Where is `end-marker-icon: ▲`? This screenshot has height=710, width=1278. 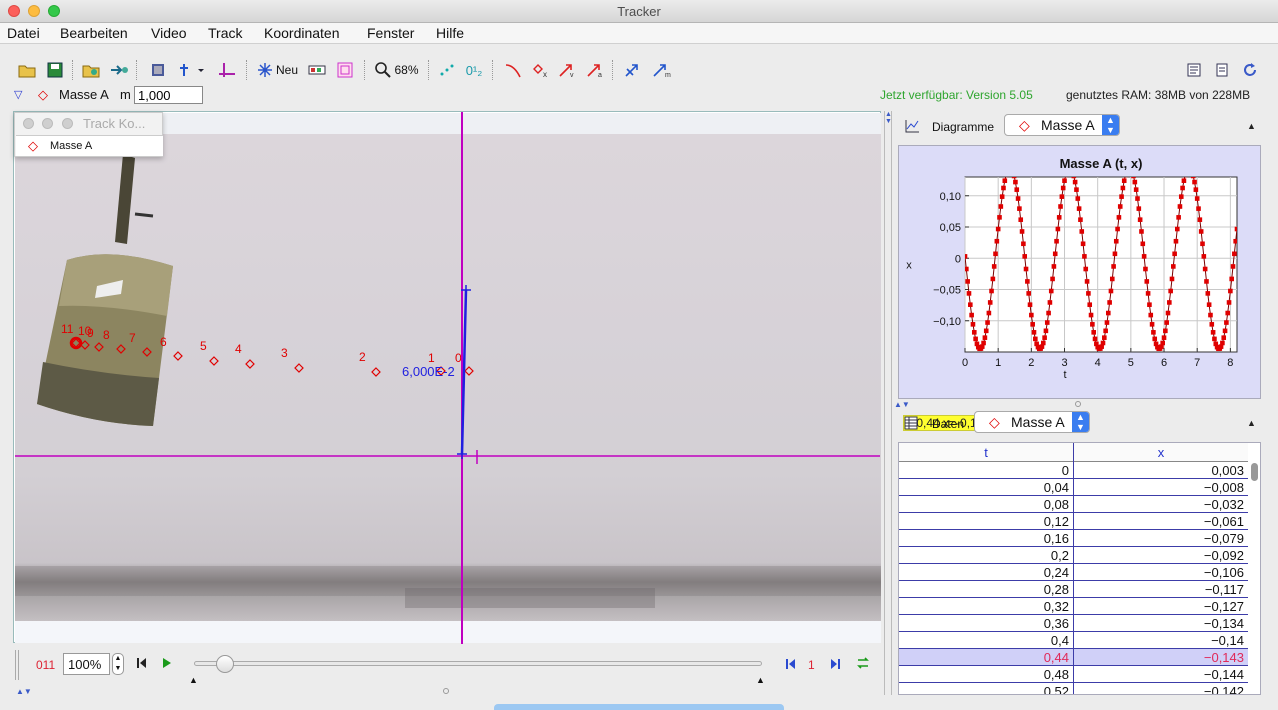
end-marker-icon: ▲ is located at coordinates (760, 680).